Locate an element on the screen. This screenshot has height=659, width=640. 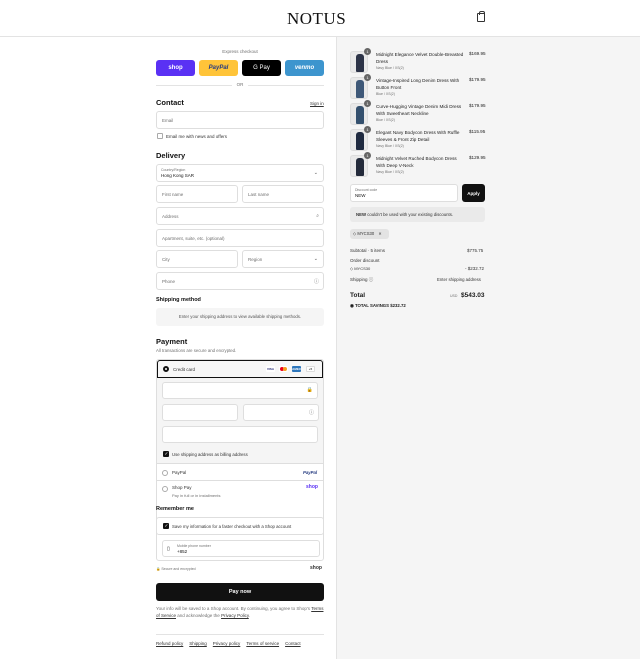
country-select: Country/Region Hong Kong SAR ⌄ is located at coordinates (240, 173).